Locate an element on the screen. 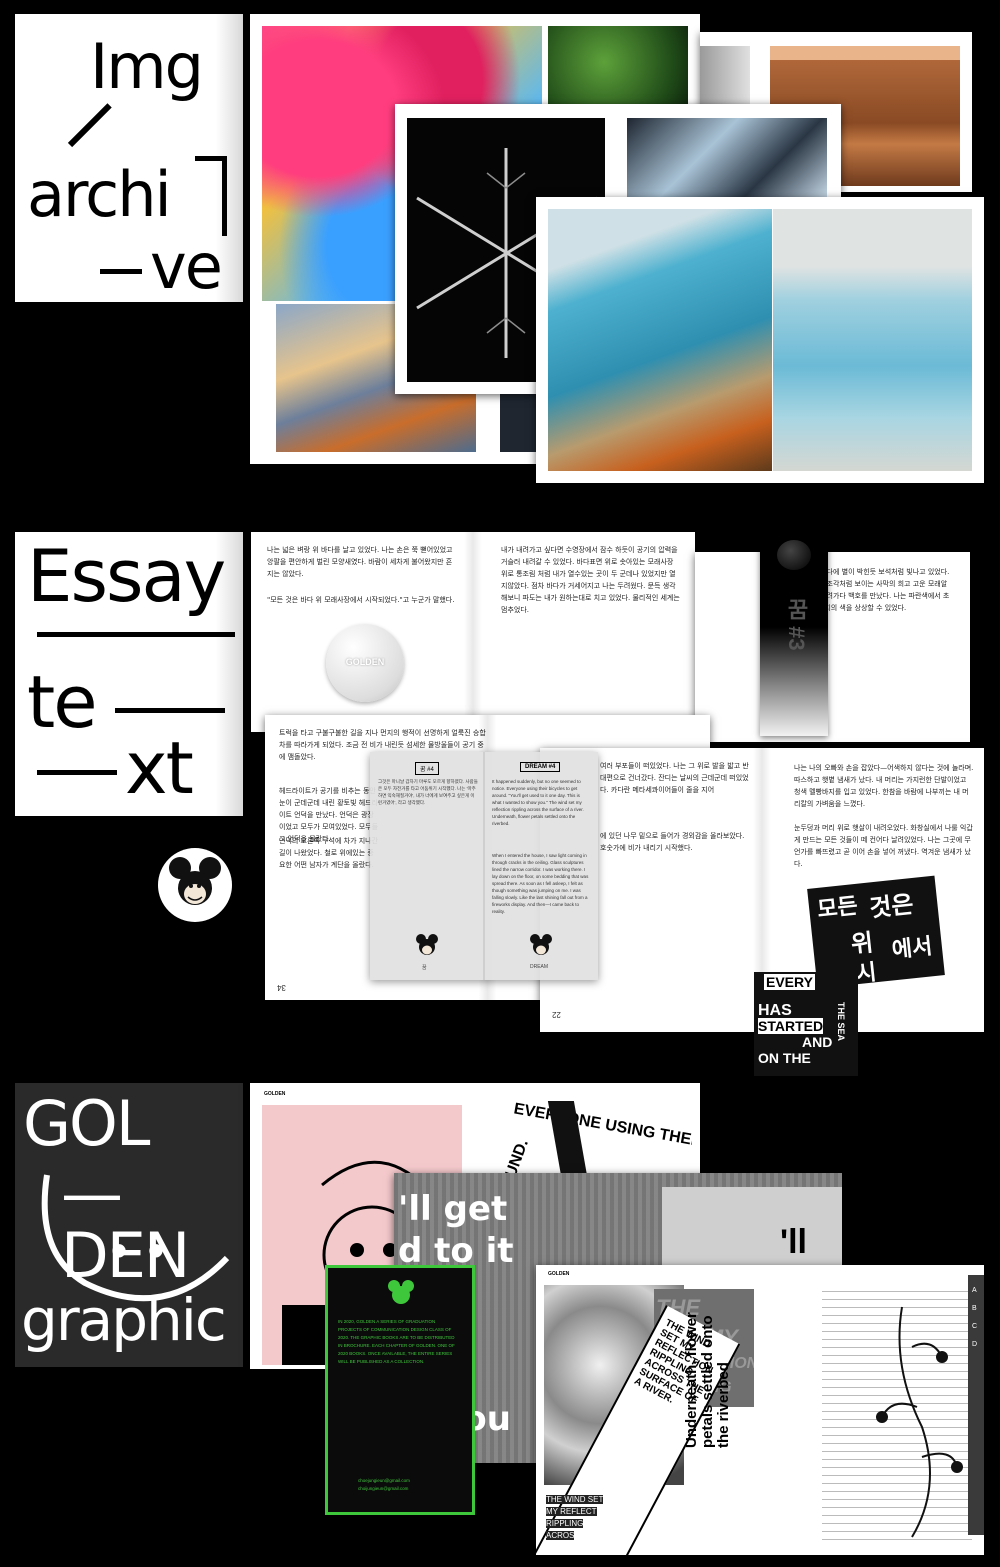  tab-a: A is located at coordinates (974, 1290).